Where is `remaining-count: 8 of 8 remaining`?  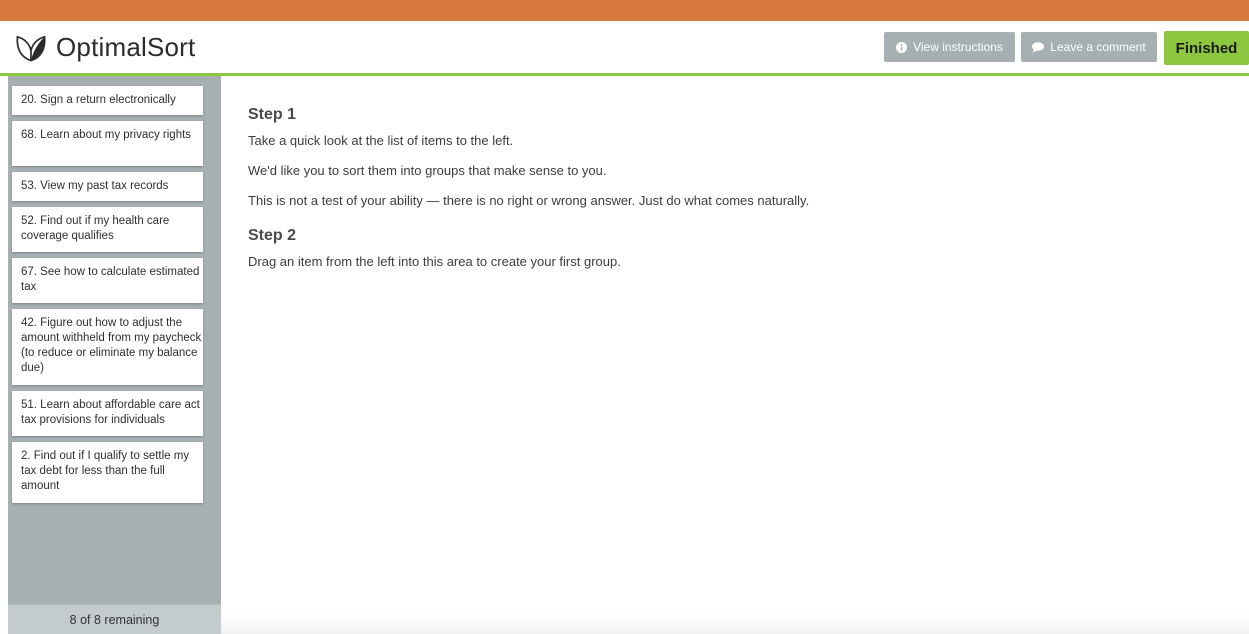 remaining-count: 8 of 8 remaining is located at coordinates (114, 619).